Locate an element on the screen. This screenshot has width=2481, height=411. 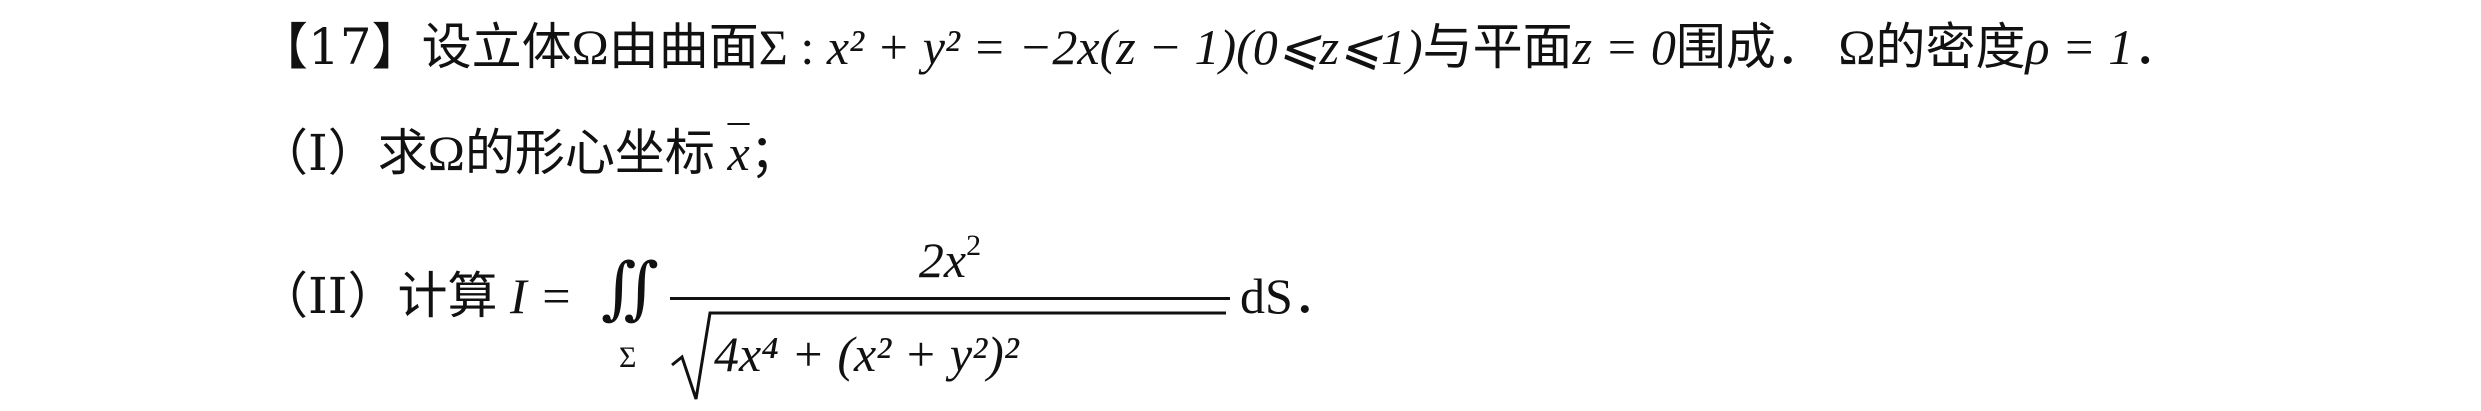
plane-equation: z = 0 is located at coordinates (1624, 47).